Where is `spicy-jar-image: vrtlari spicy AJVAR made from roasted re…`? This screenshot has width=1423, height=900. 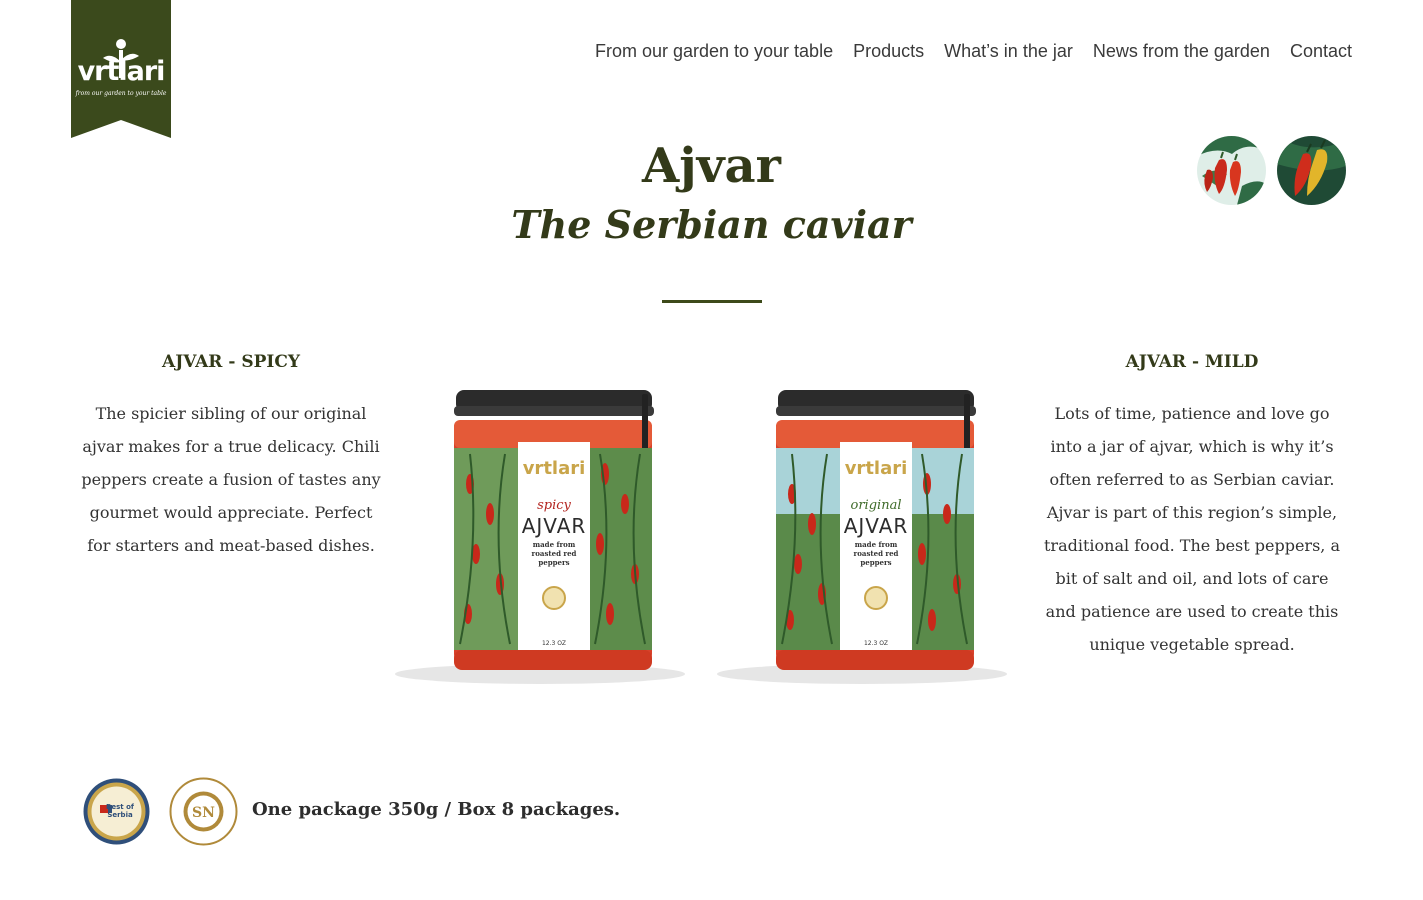
spicy-jar-image: vrtlari spicy AJVAR made from roasted re… is located at coordinates (540, 536).